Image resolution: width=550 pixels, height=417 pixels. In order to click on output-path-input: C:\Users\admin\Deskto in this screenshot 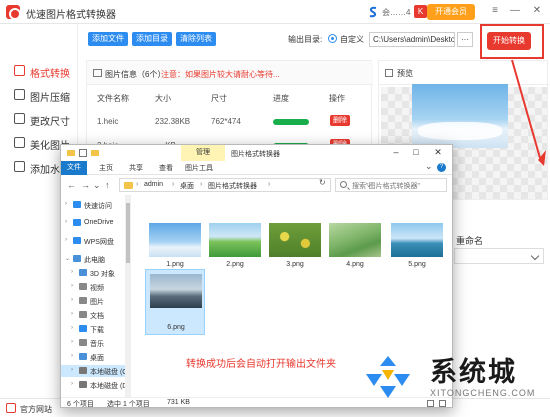, I will do `click(412, 39)`.